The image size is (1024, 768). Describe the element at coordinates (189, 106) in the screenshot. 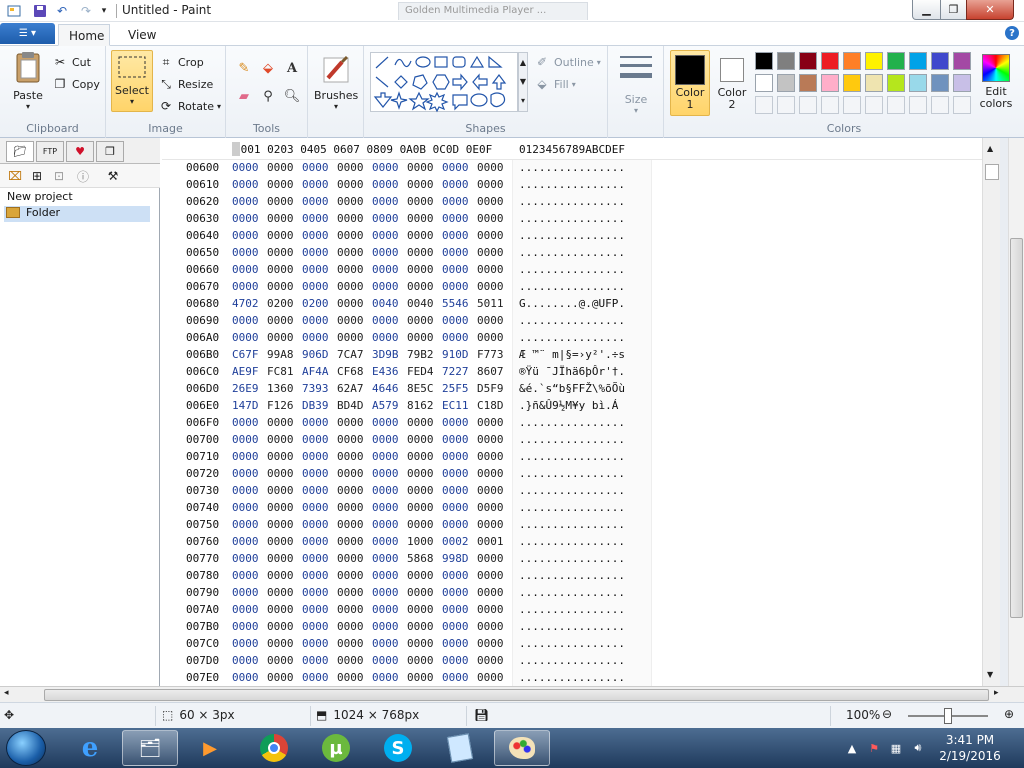

I see `rotate-button: ⟳ Rotate ▾` at that location.